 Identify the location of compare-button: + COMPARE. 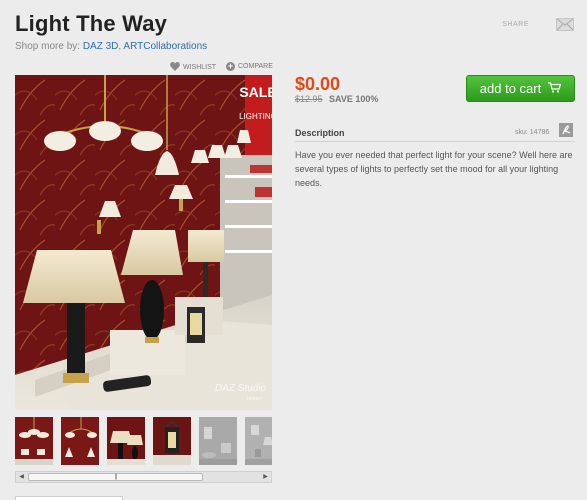
(249, 66).